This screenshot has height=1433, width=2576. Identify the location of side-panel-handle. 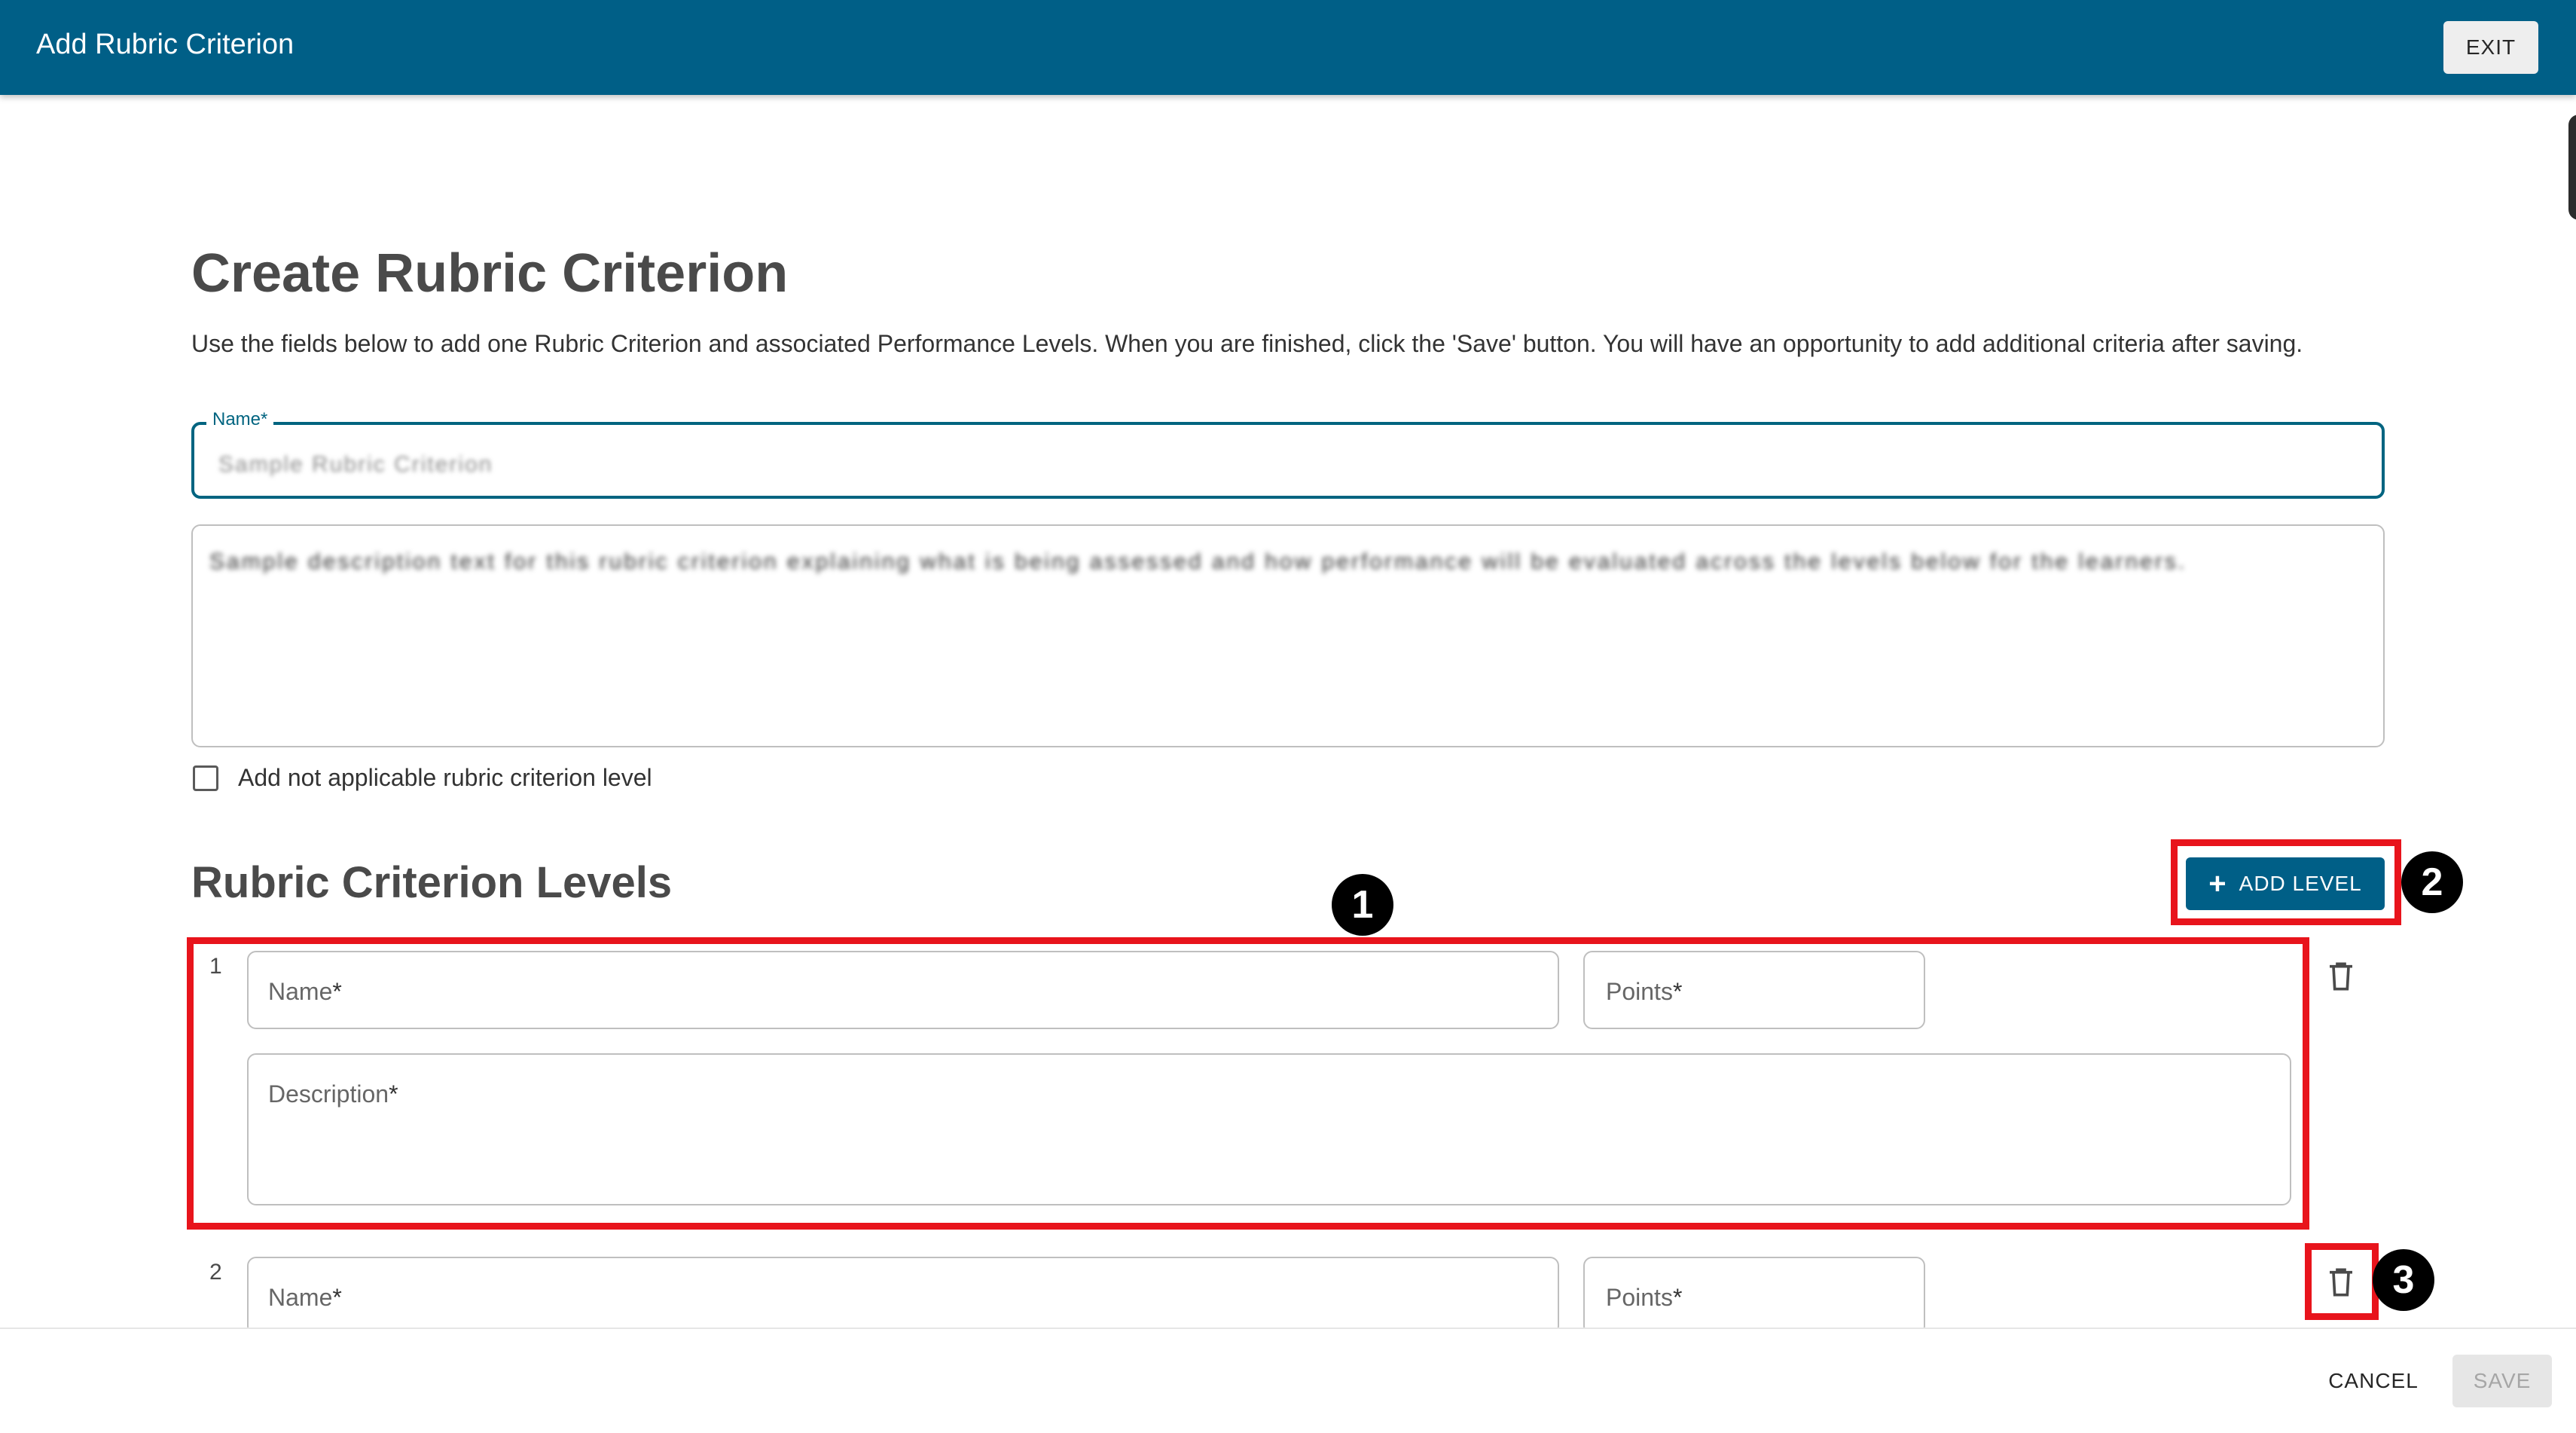
(2572, 167).